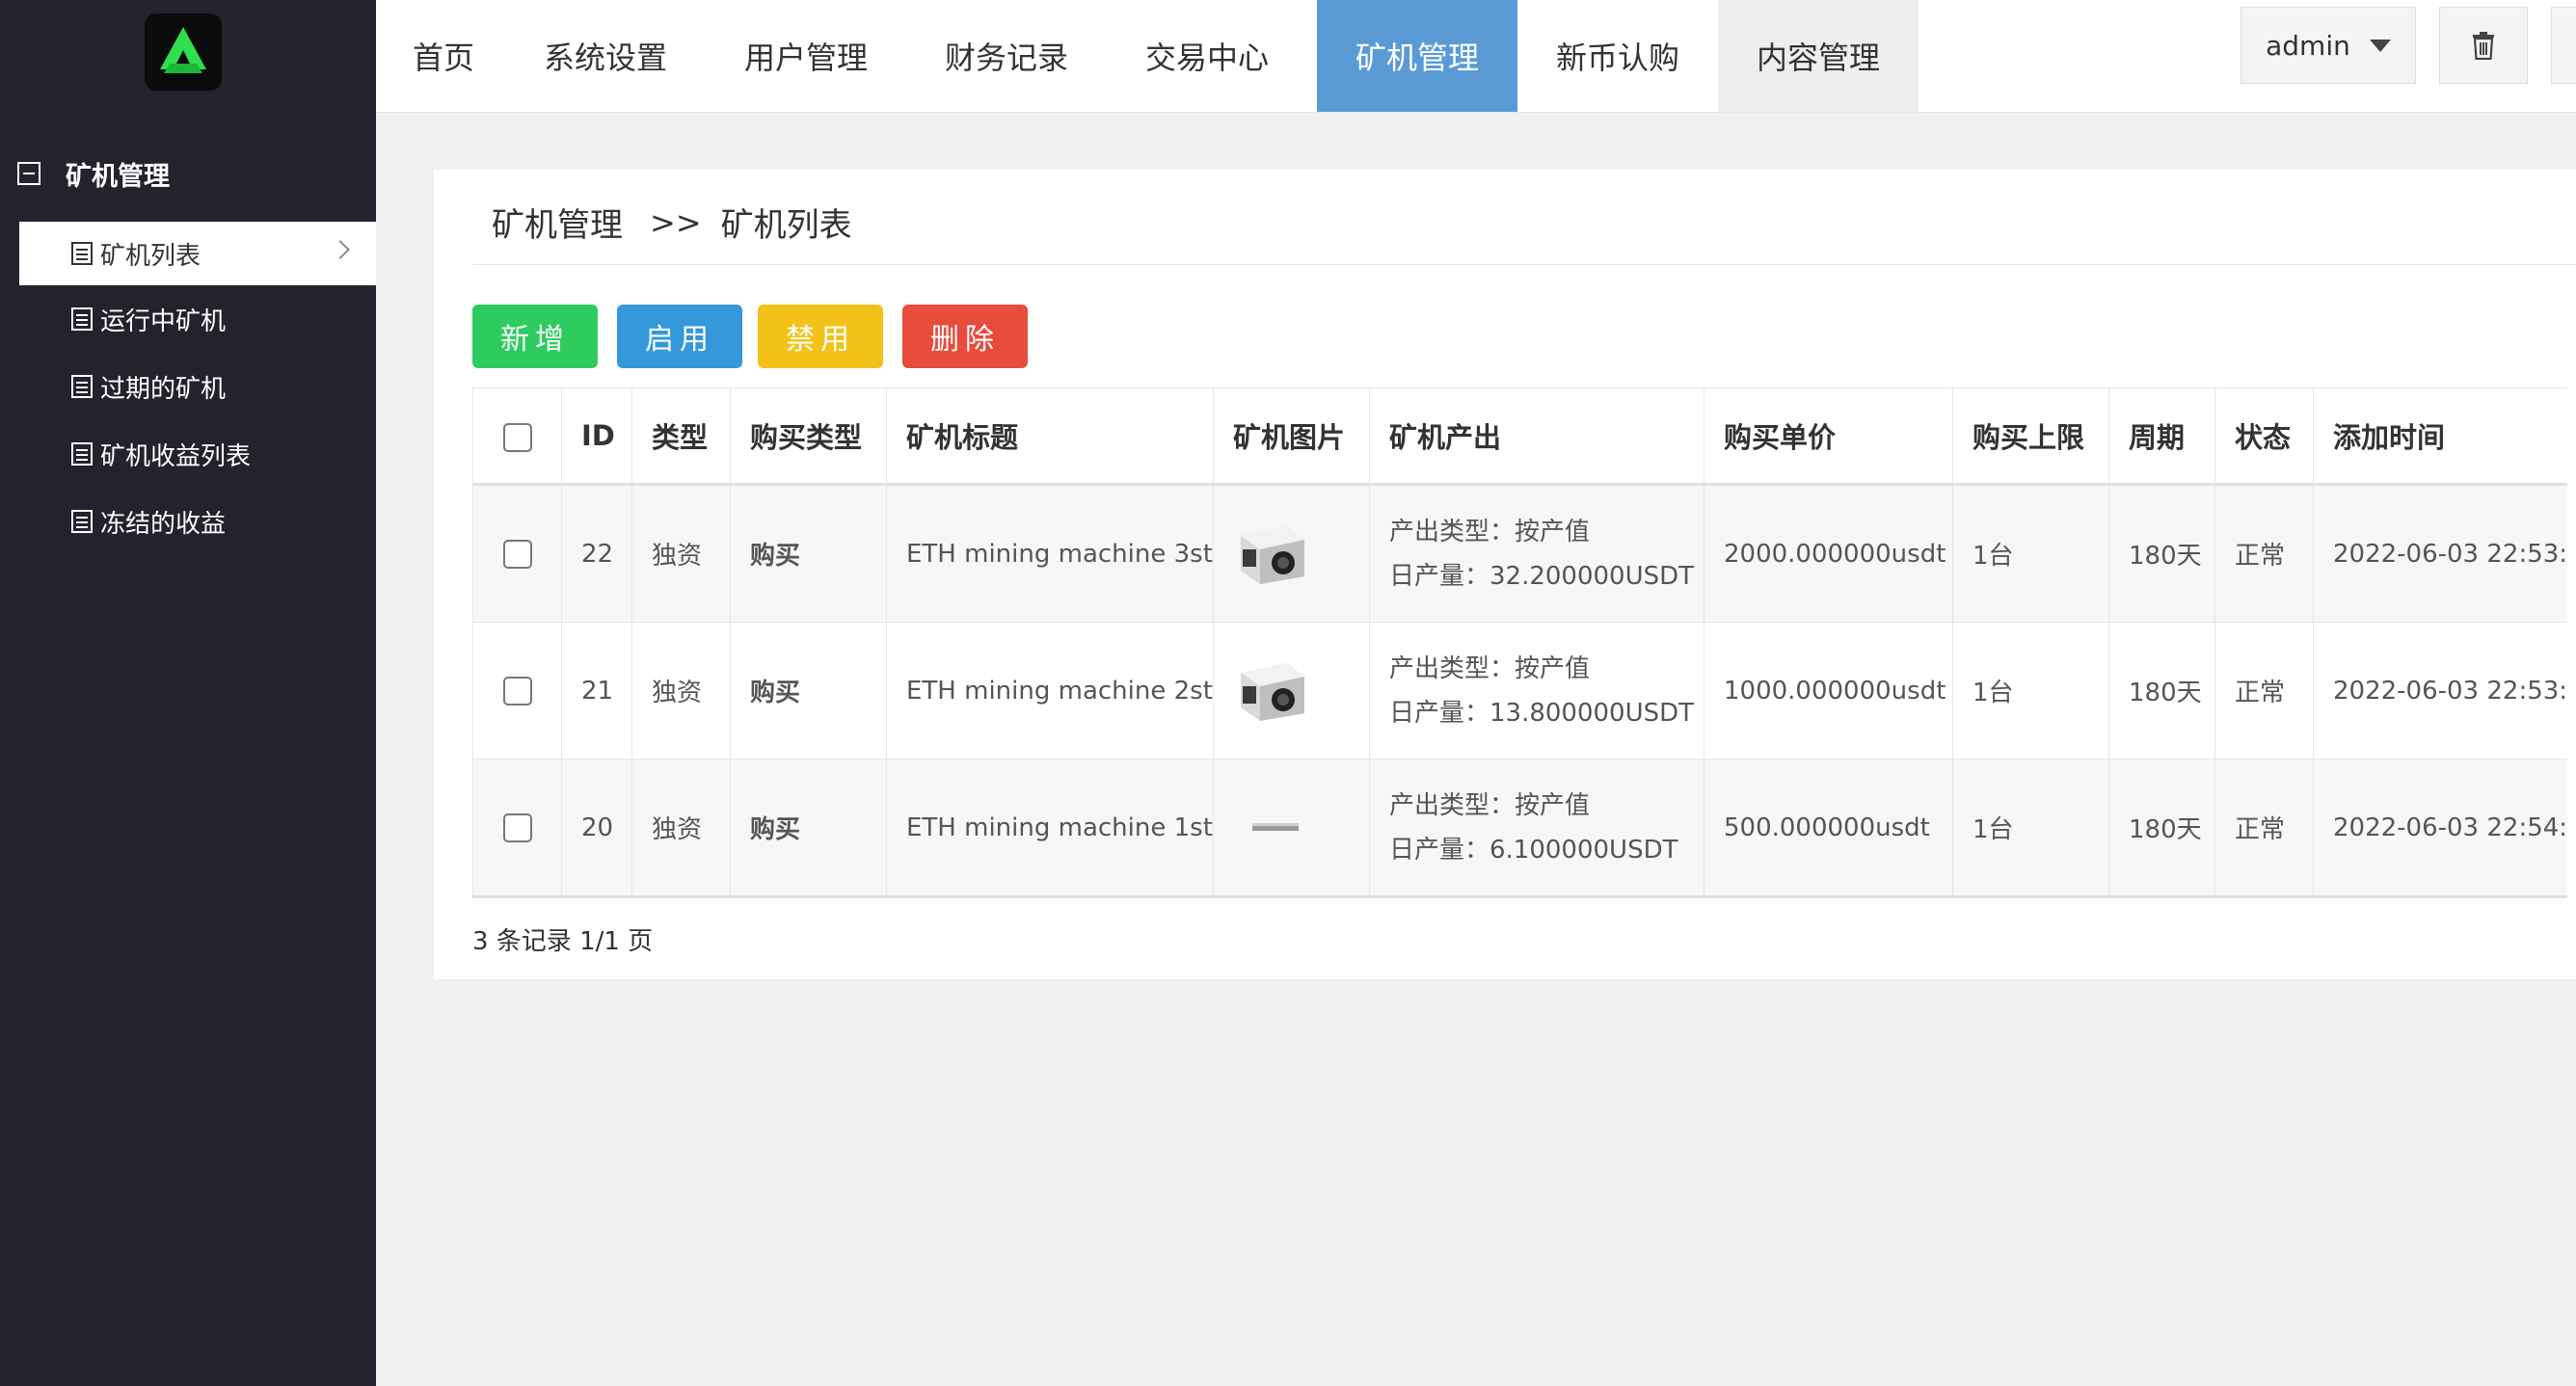  Describe the element at coordinates (1618, 56) in the screenshot. I see `tab-new-coin-subscription: 新币认购` at that location.